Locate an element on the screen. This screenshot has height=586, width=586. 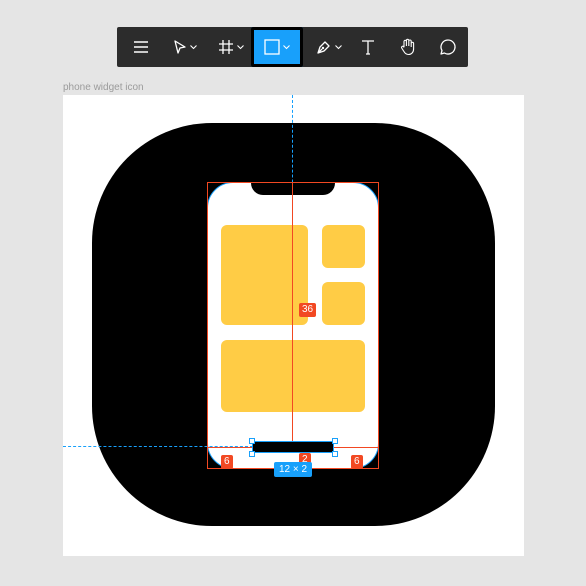
rectangle-tool-button is located at coordinates (277, 47).